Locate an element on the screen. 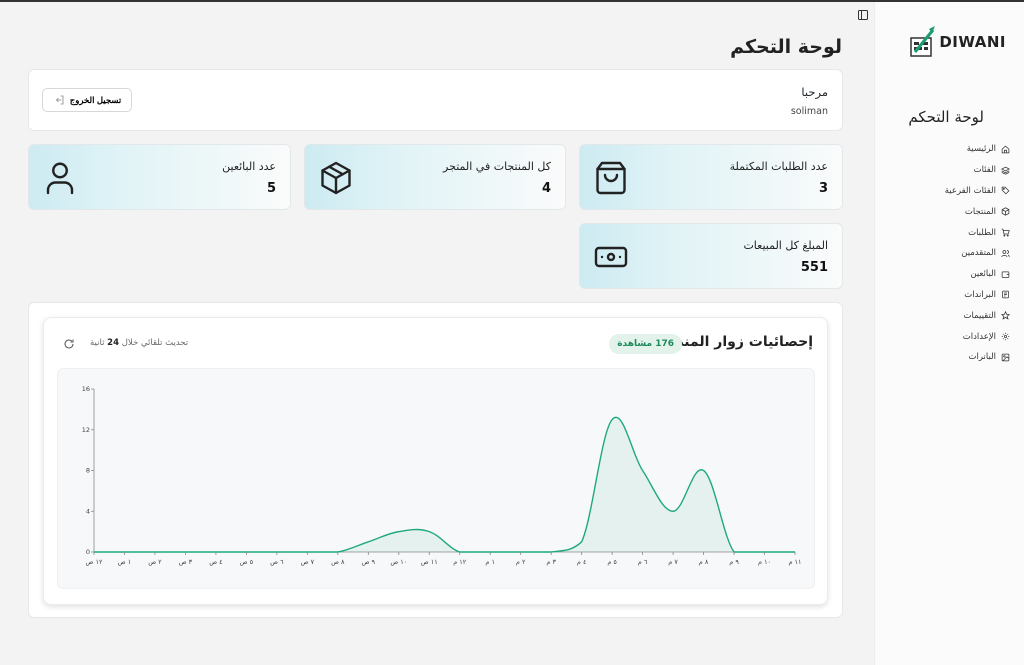  x-tick-label-16: ٤ م is located at coordinates (582, 562).